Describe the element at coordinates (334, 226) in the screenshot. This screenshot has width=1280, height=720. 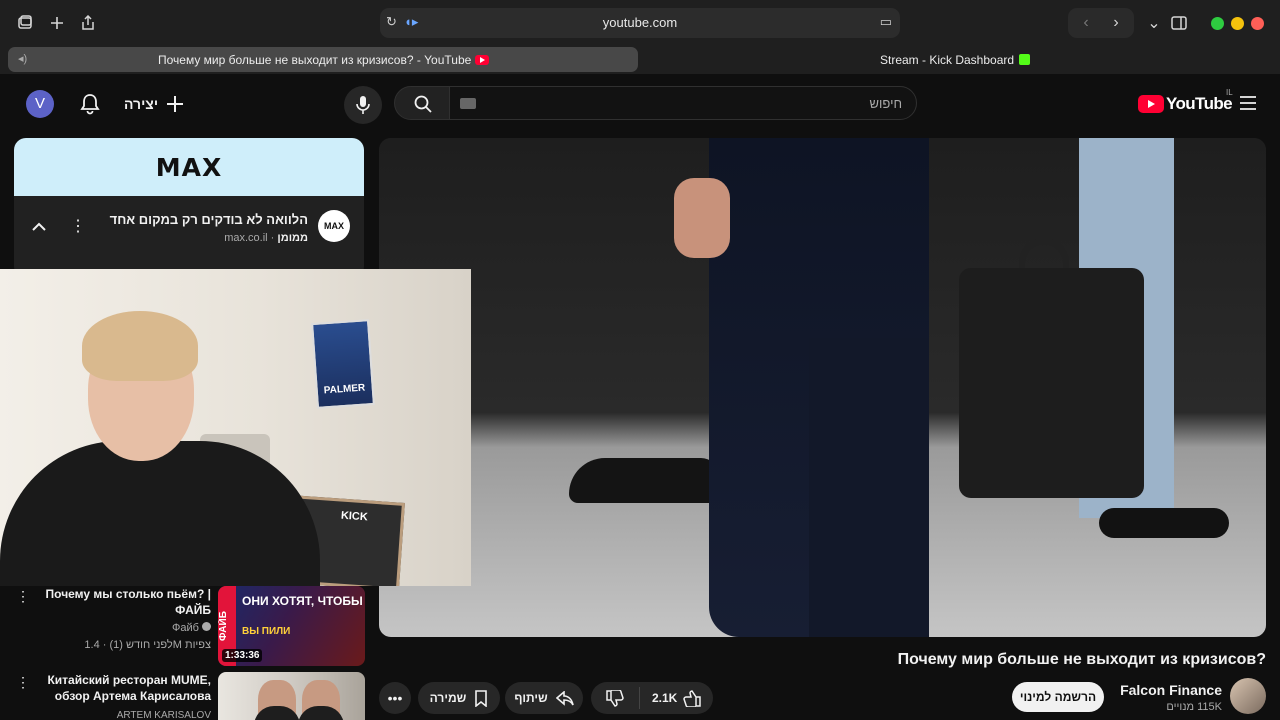
I see `ad-advertiser-logo: MAX` at that location.